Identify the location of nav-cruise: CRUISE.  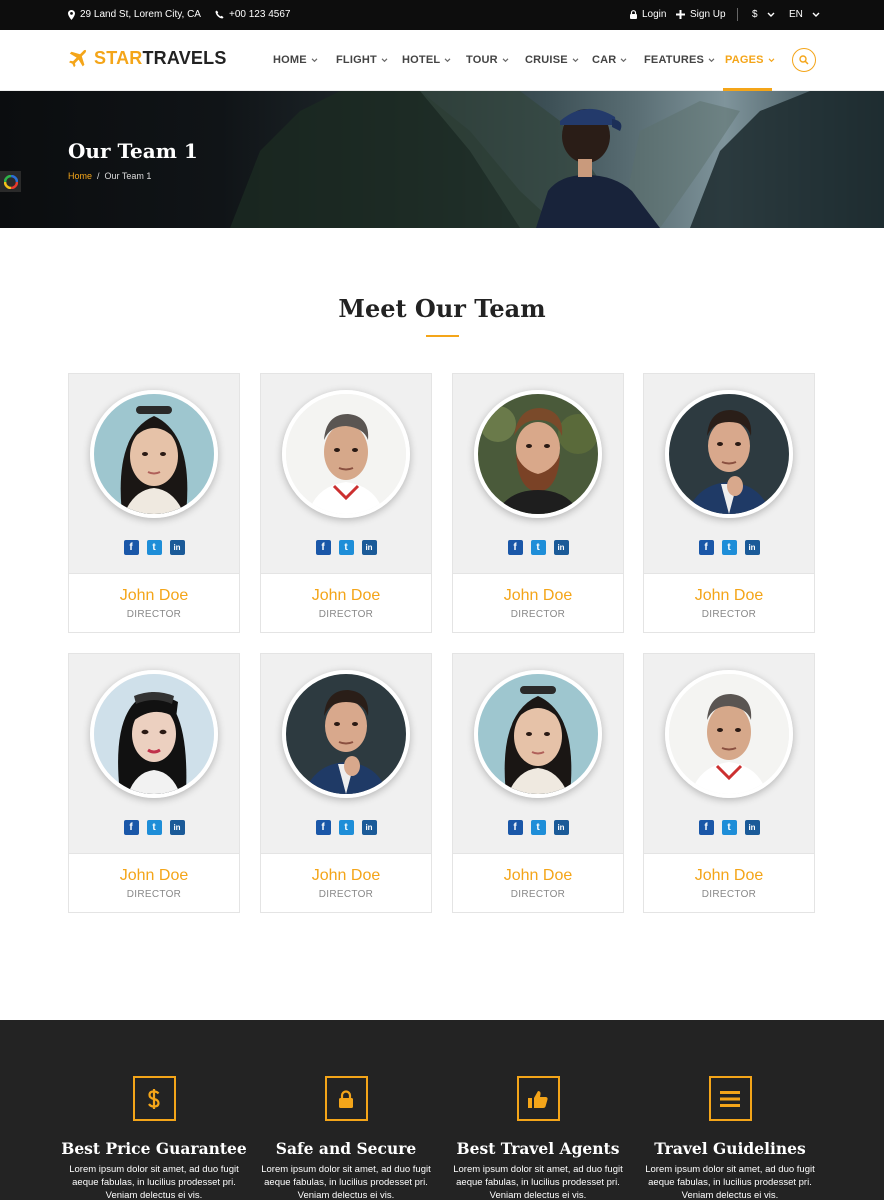
(552, 60).